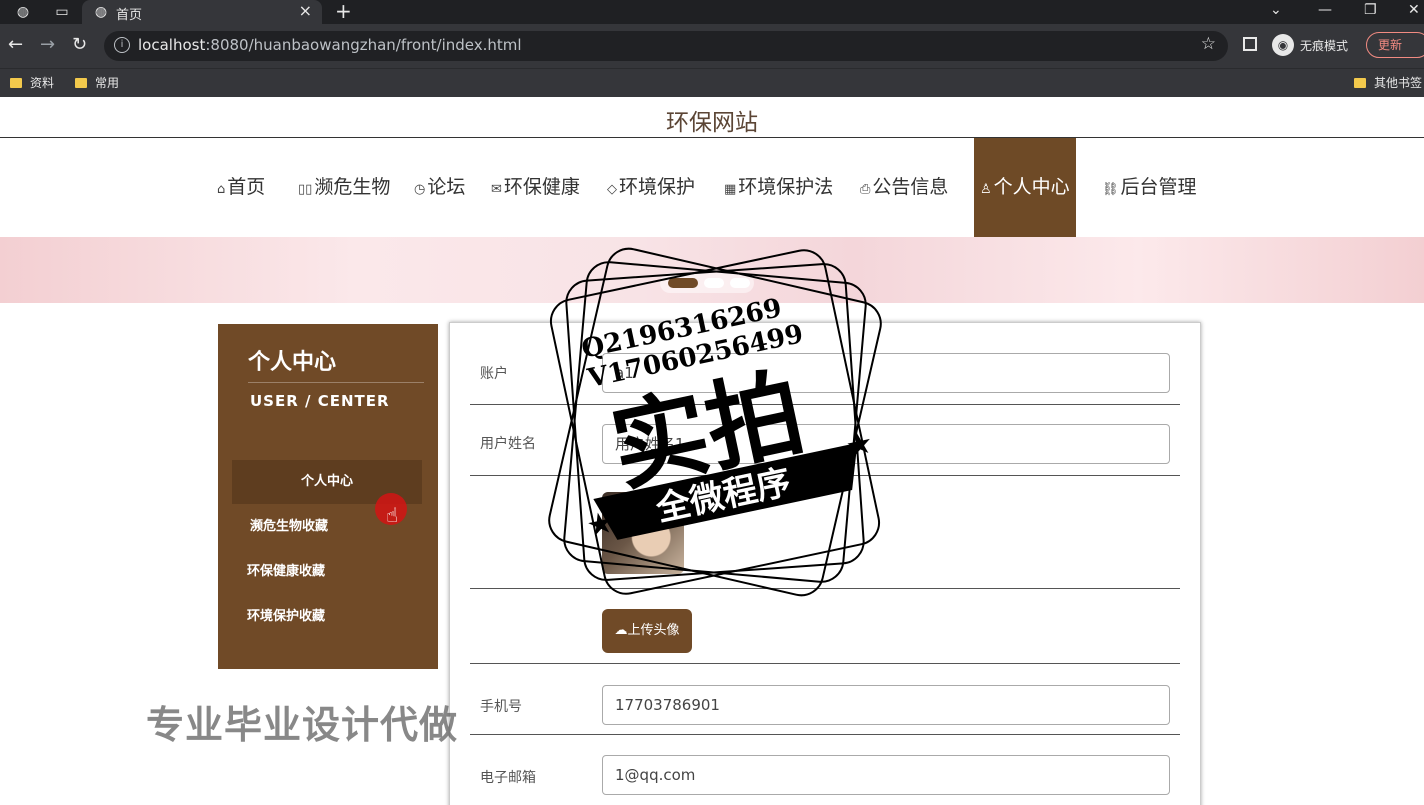 The height and width of the screenshot is (805, 1424). I want to click on nav-item-user-center: ♙ 个人中心, so click(1025, 187).